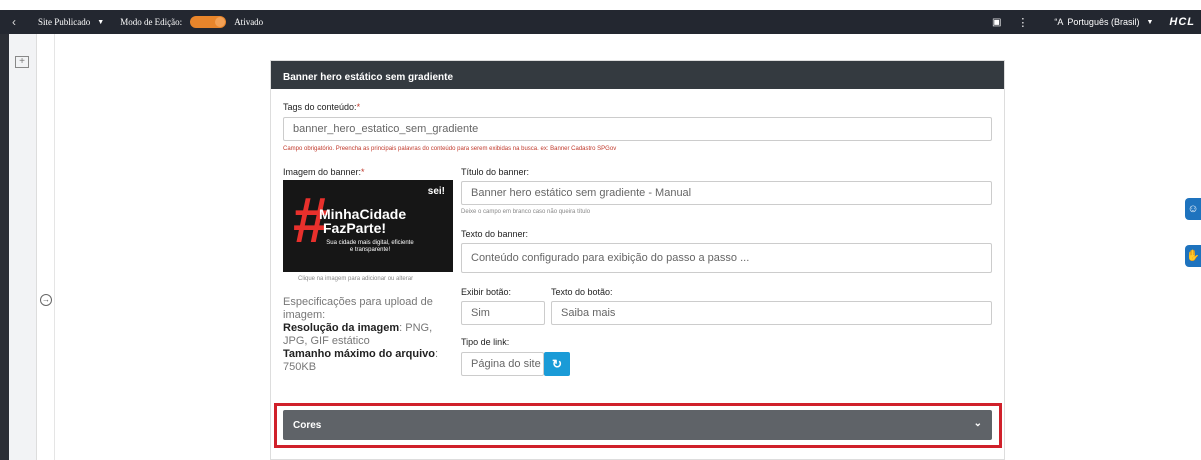  Describe the element at coordinates (996, 22) in the screenshot. I see `page-icon: ▣` at that location.